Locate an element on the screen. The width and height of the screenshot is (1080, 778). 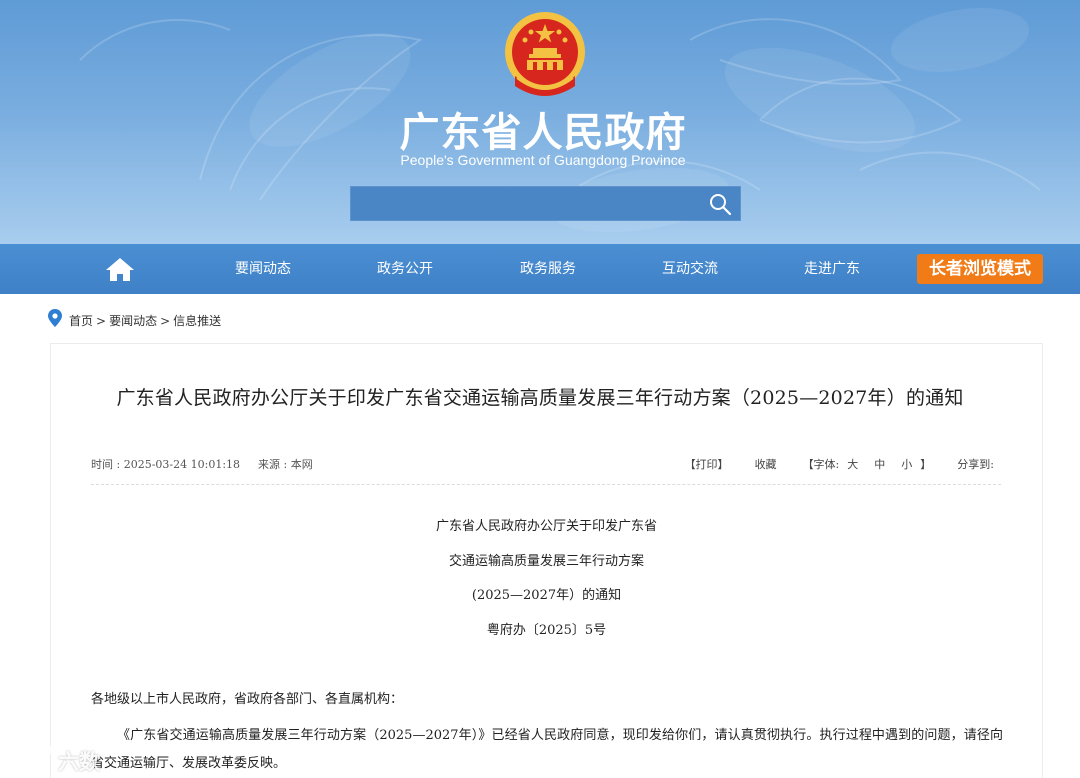
nav-item-gov-services: 政务服务 is located at coordinates (548, 269).